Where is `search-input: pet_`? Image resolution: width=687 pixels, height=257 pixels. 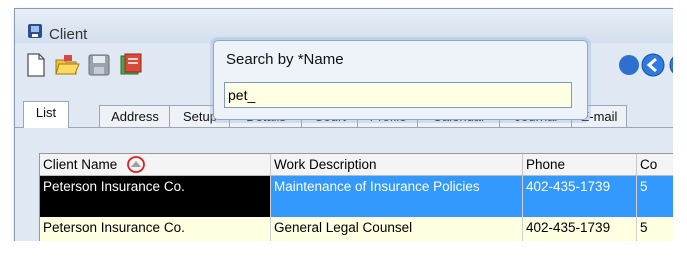 search-input: pet_ is located at coordinates (398, 95).